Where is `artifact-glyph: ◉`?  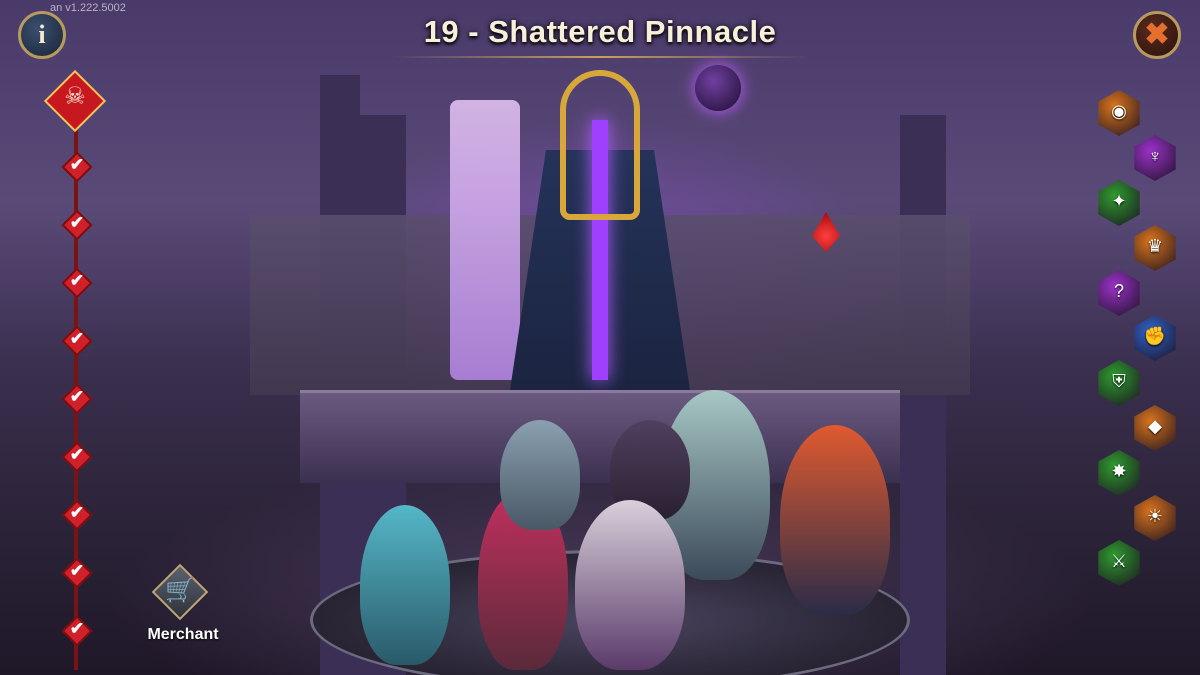
artifact-glyph: ◉ is located at coordinates (1119, 111).